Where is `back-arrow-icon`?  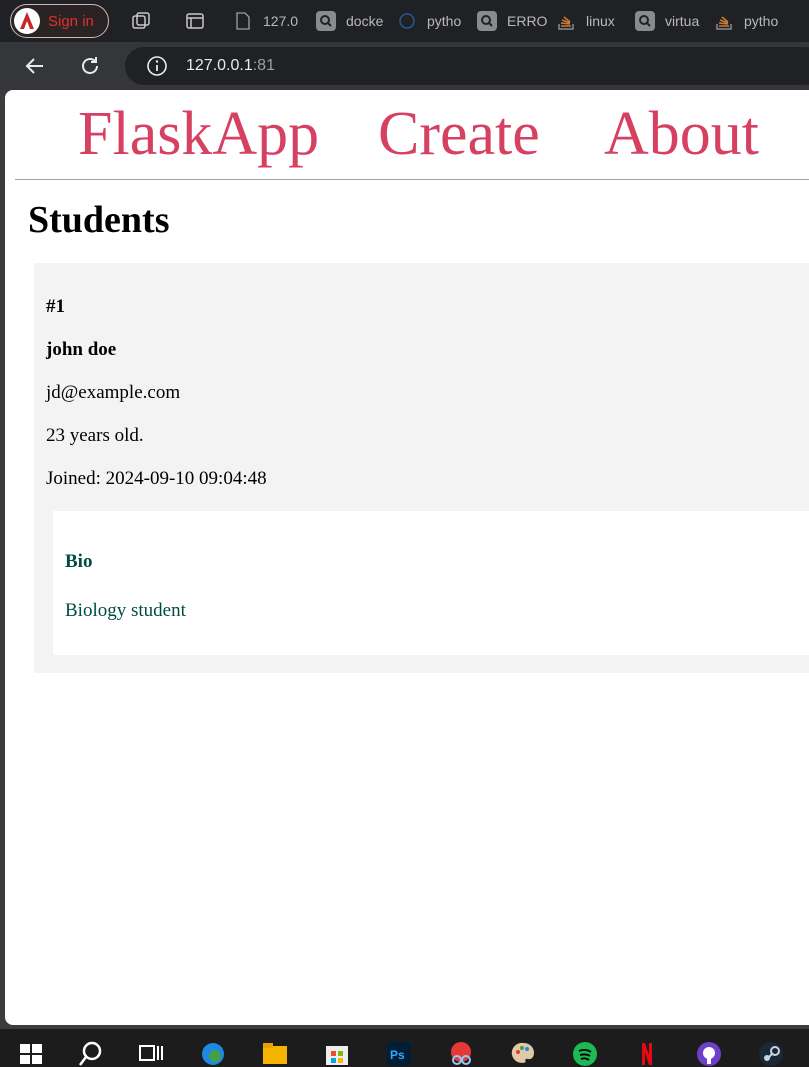 back-arrow-icon is located at coordinates (35, 66).